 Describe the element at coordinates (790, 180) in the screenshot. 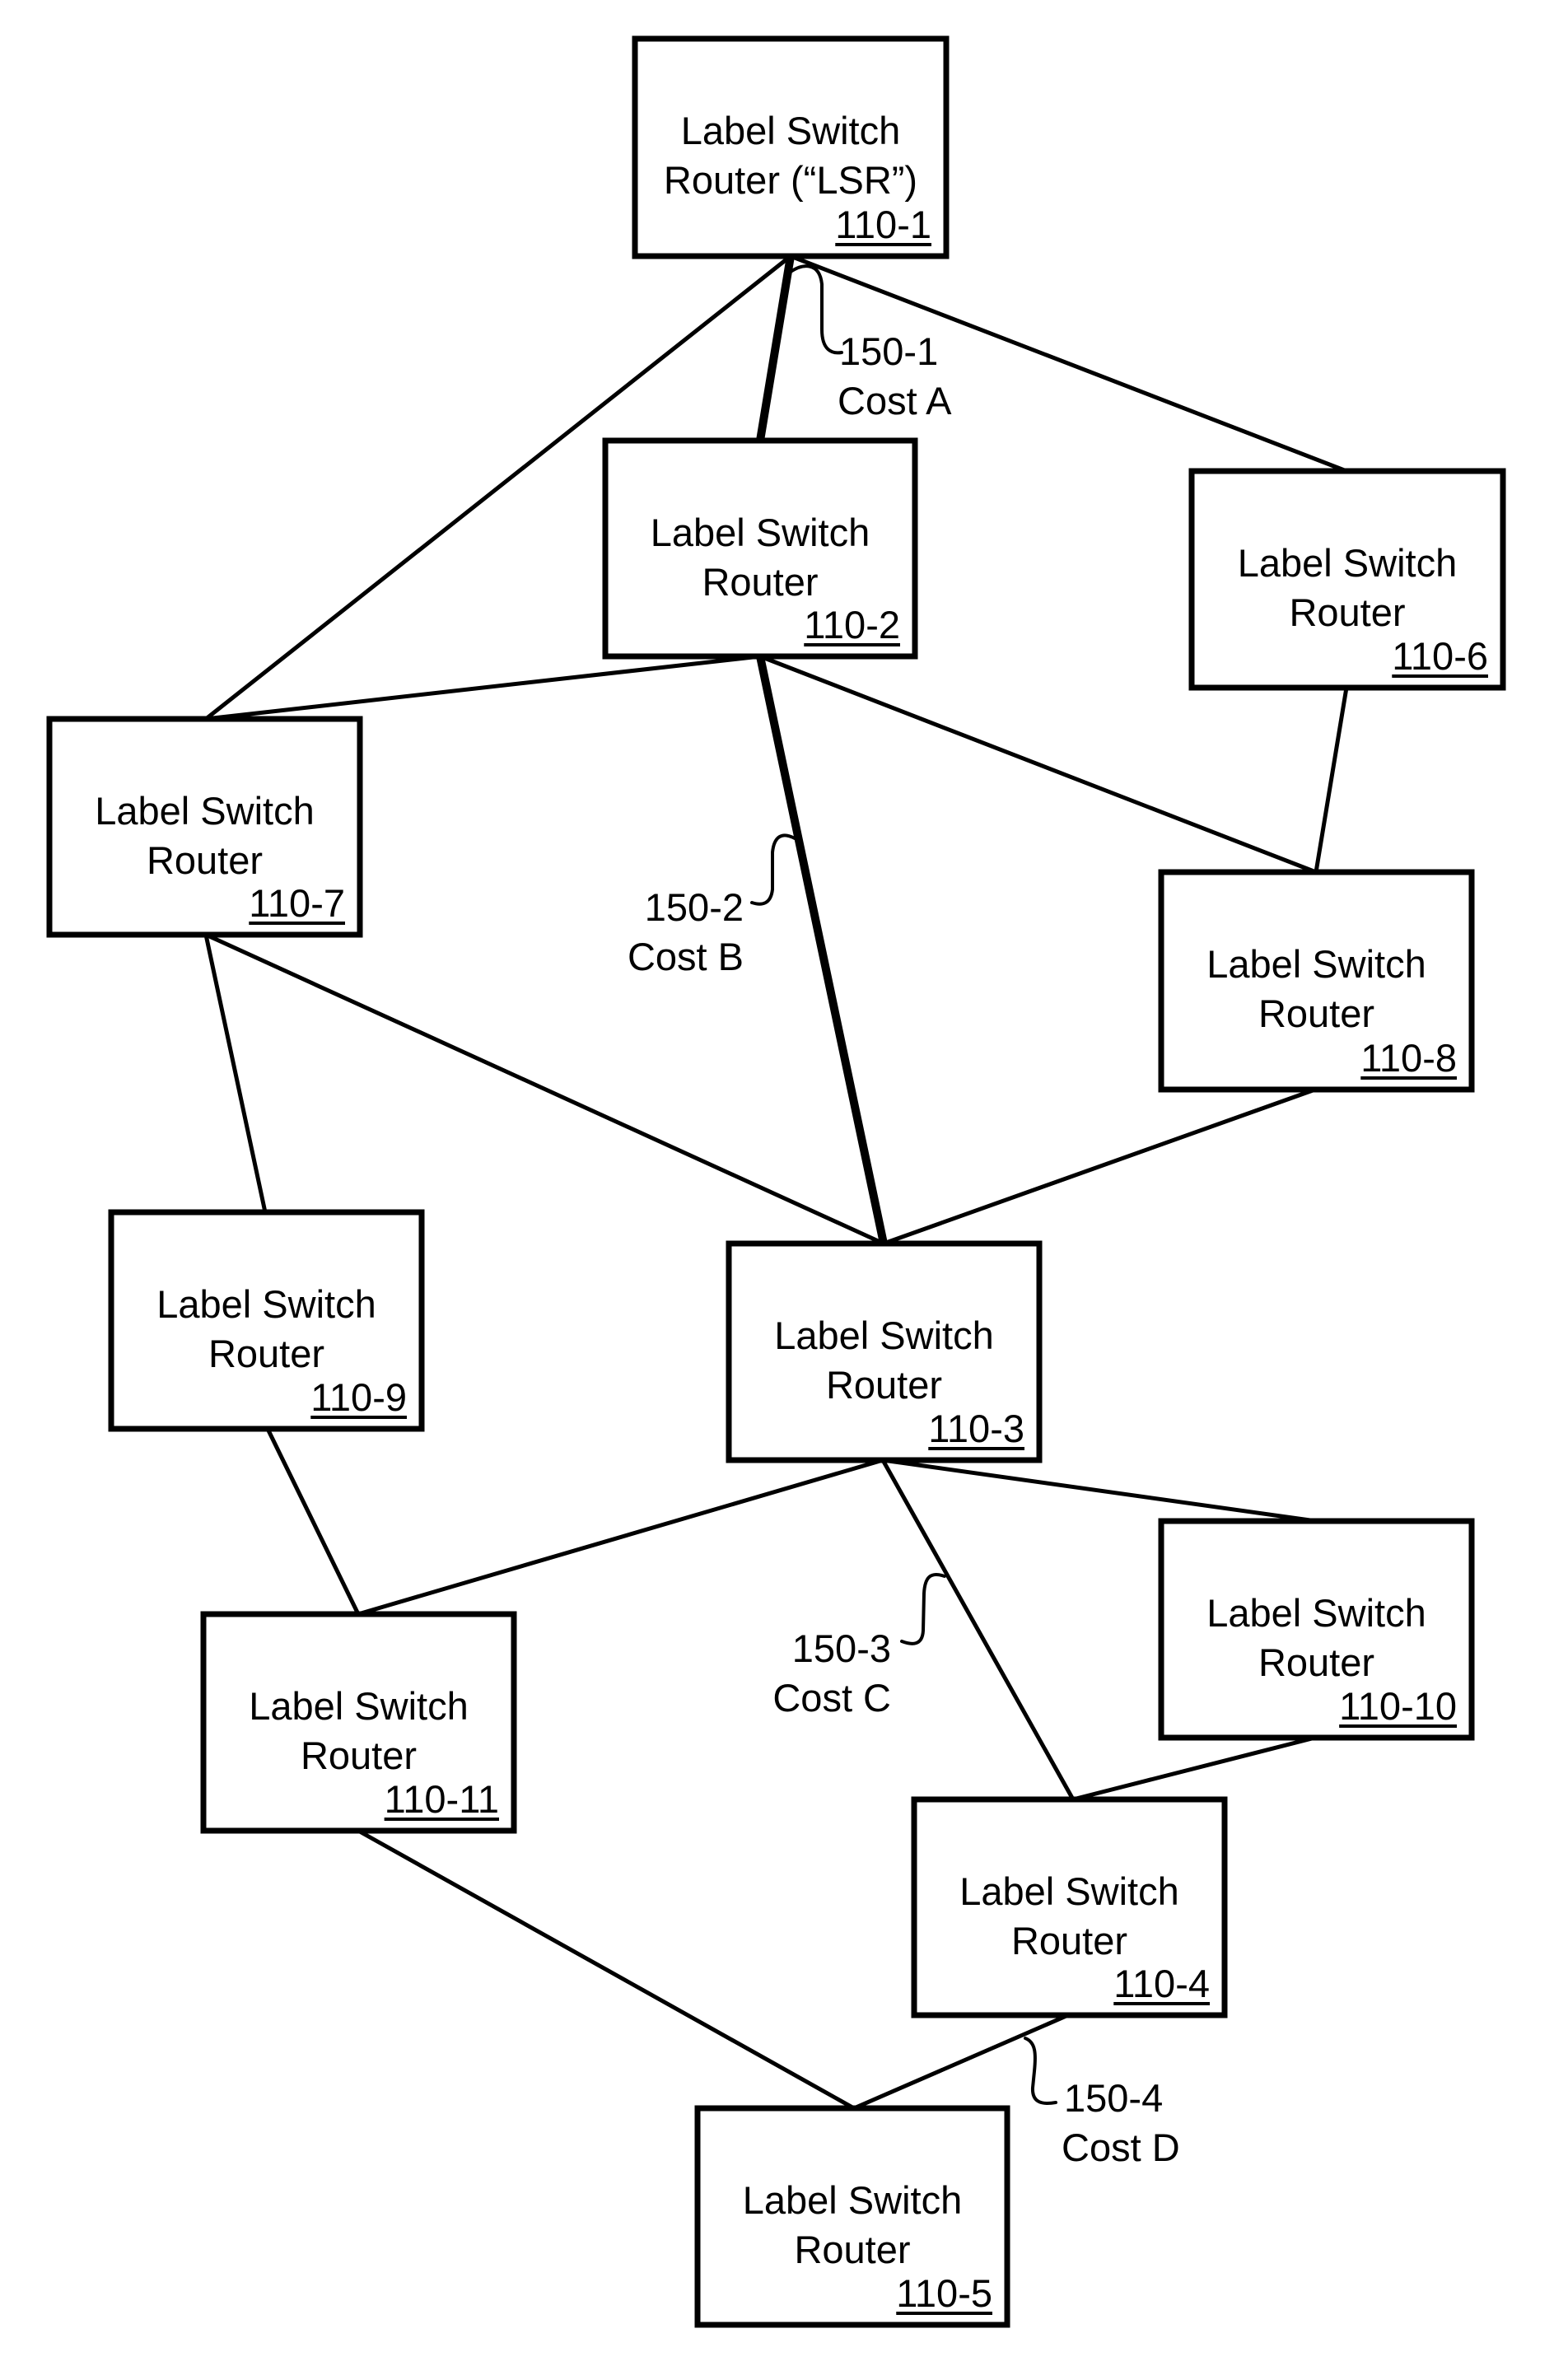

I see `router-name-line2: Router (“LSR”)` at that location.